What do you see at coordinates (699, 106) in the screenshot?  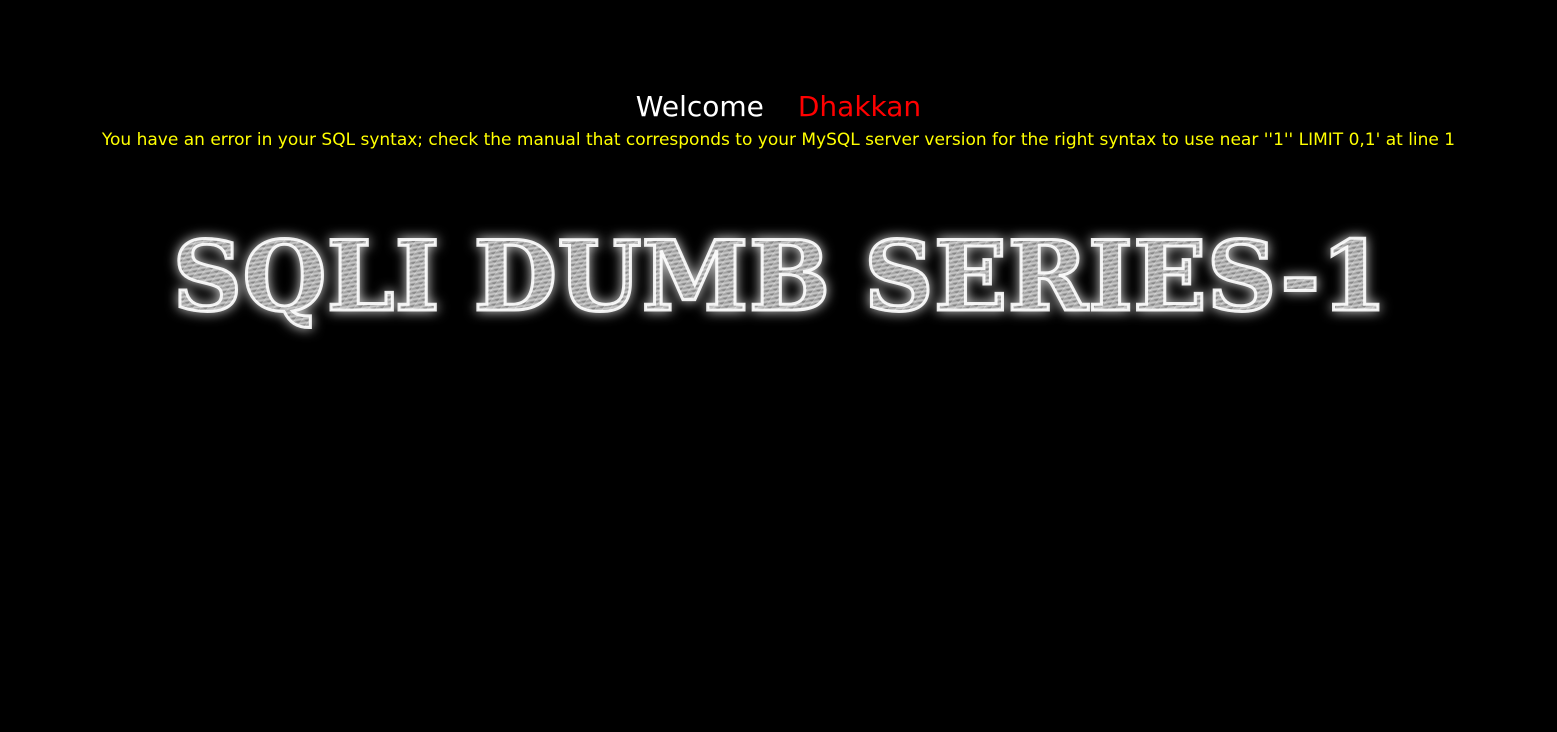 I see `welcome-label: Welcome` at bounding box center [699, 106].